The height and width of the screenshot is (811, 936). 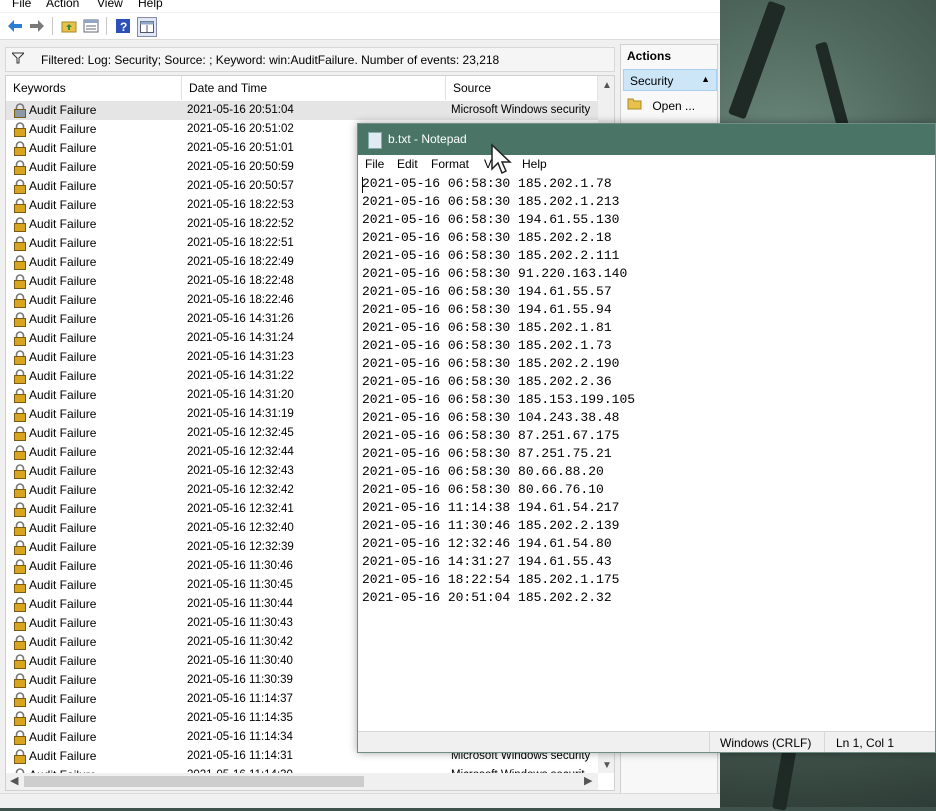 What do you see at coordinates (374, 164) in the screenshot?
I see `notepad-menu-file: File` at bounding box center [374, 164].